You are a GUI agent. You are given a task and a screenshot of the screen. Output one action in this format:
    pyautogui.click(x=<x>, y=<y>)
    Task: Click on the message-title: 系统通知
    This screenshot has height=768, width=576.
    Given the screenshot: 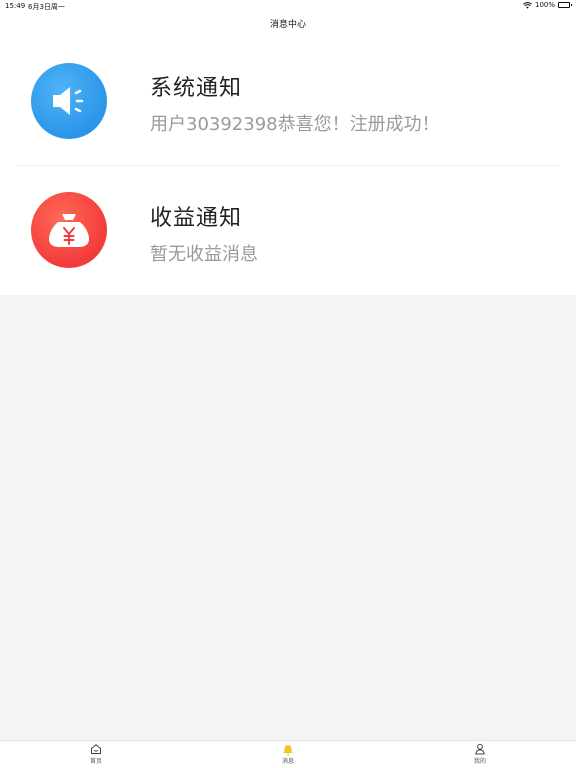 What is the action you would take?
    pyautogui.click(x=196, y=88)
    